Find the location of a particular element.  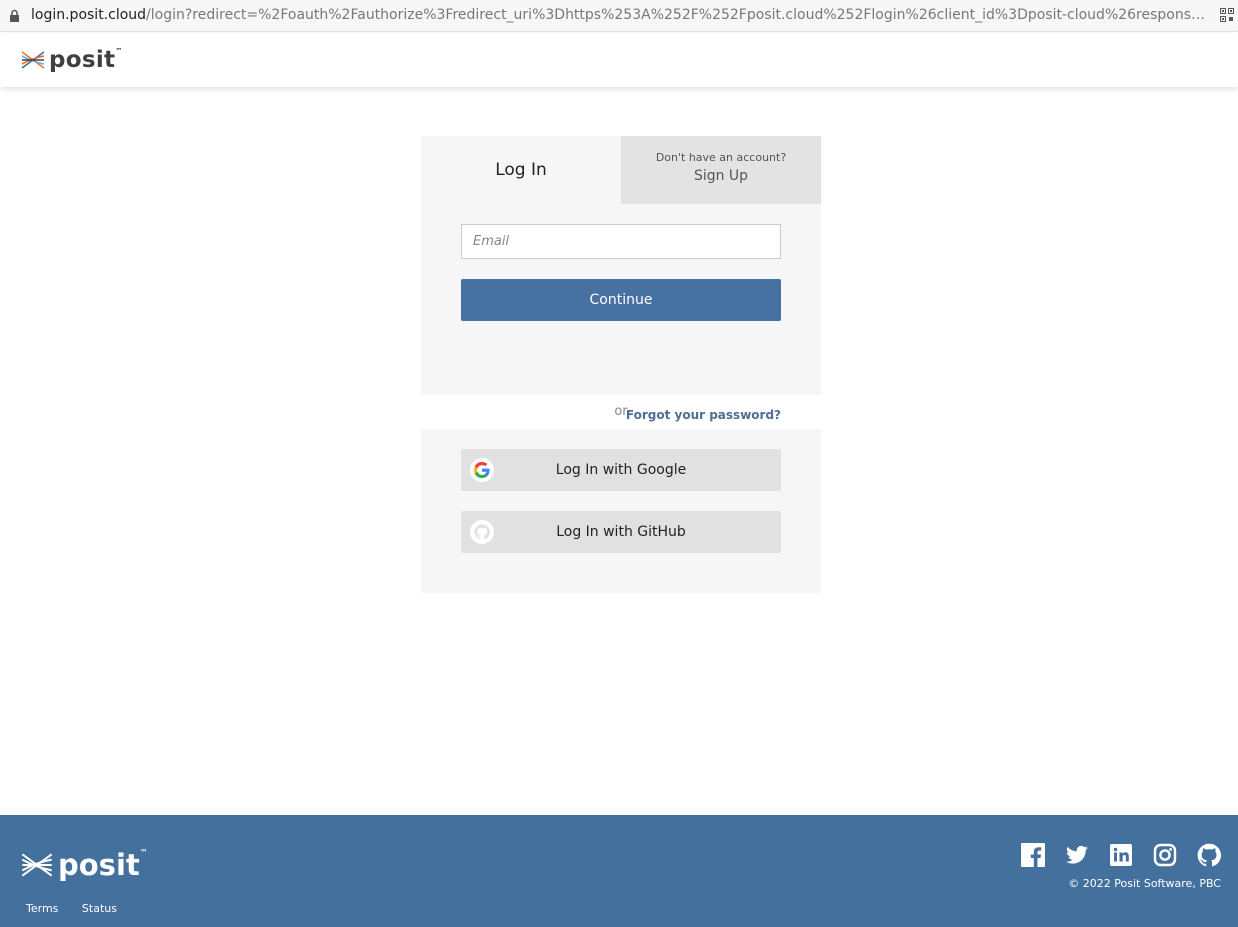

github-icon is located at coordinates (482, 532).